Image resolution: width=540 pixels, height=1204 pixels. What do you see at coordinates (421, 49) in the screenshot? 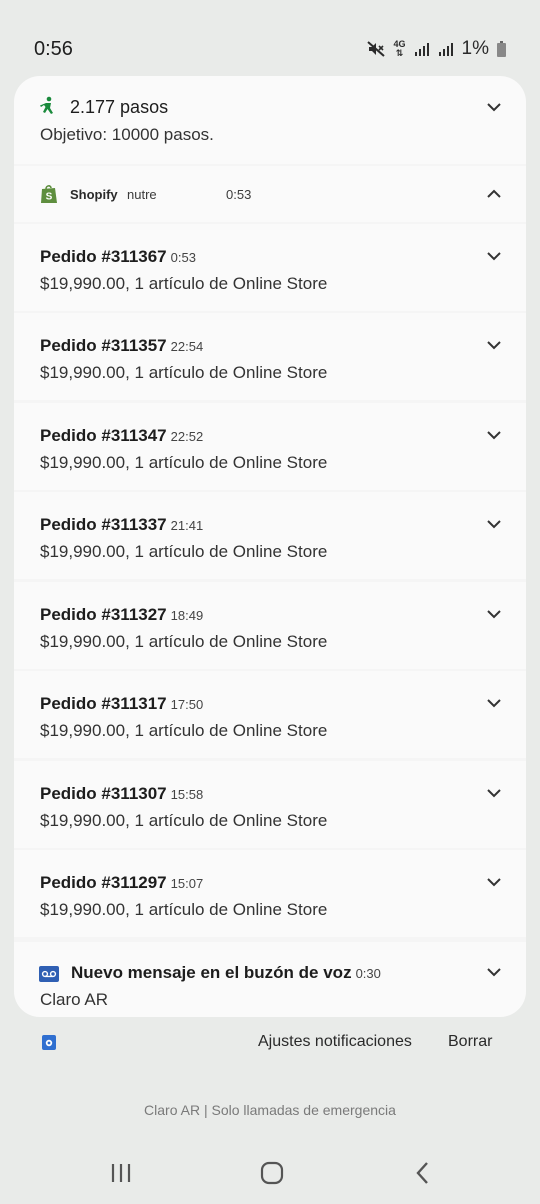
I see `signal-icon` at bounding box center [421, 49].